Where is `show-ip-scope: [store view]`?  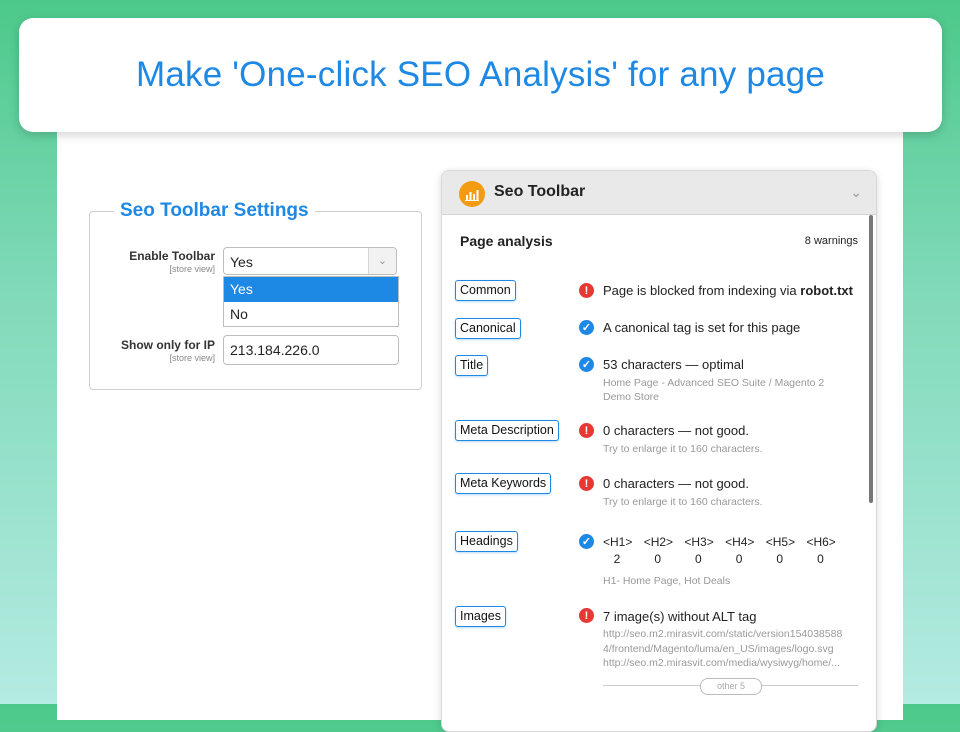
show-ip-scope: [store view] is located at coordinates (192, 358).